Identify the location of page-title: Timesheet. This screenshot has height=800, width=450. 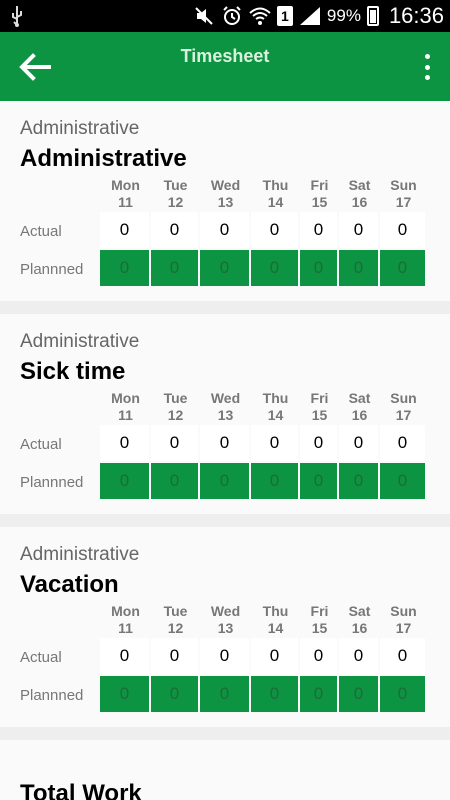
(225, 56).